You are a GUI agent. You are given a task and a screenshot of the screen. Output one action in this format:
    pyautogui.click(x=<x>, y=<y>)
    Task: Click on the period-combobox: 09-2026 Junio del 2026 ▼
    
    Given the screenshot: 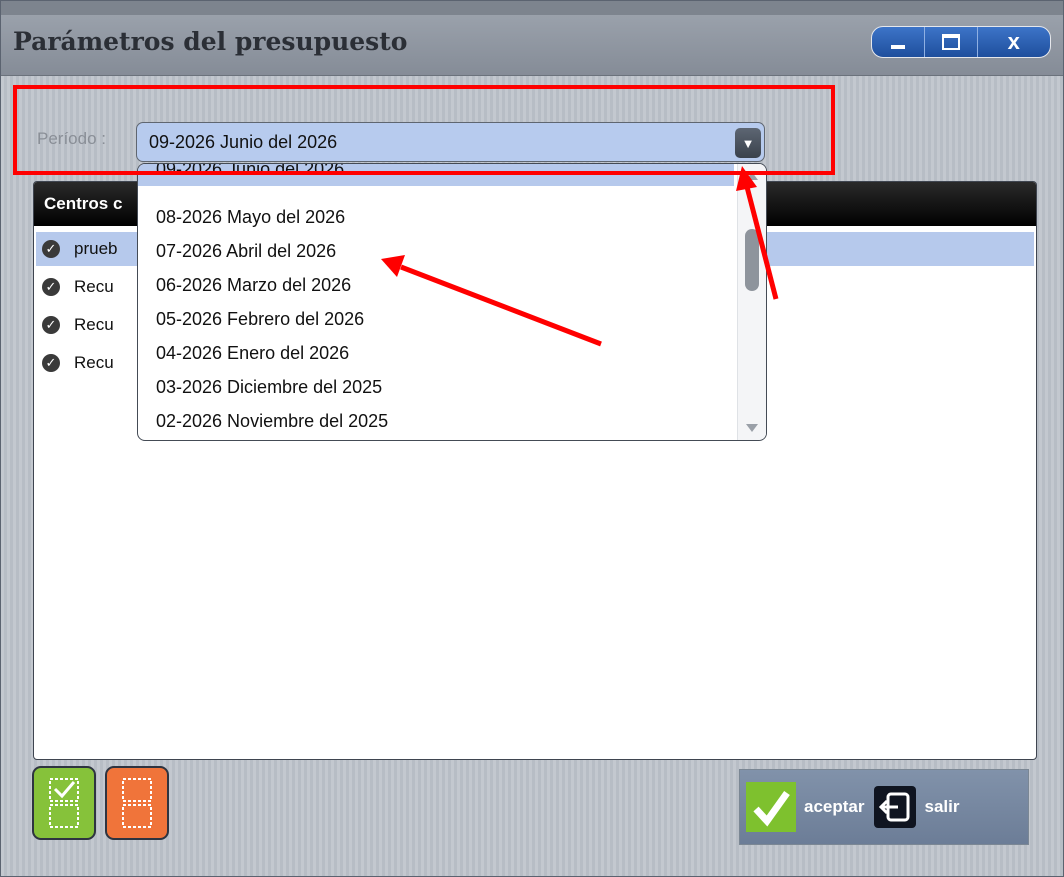 What is the action you would take?
    pyautogui.click(x=450, y=142)
    